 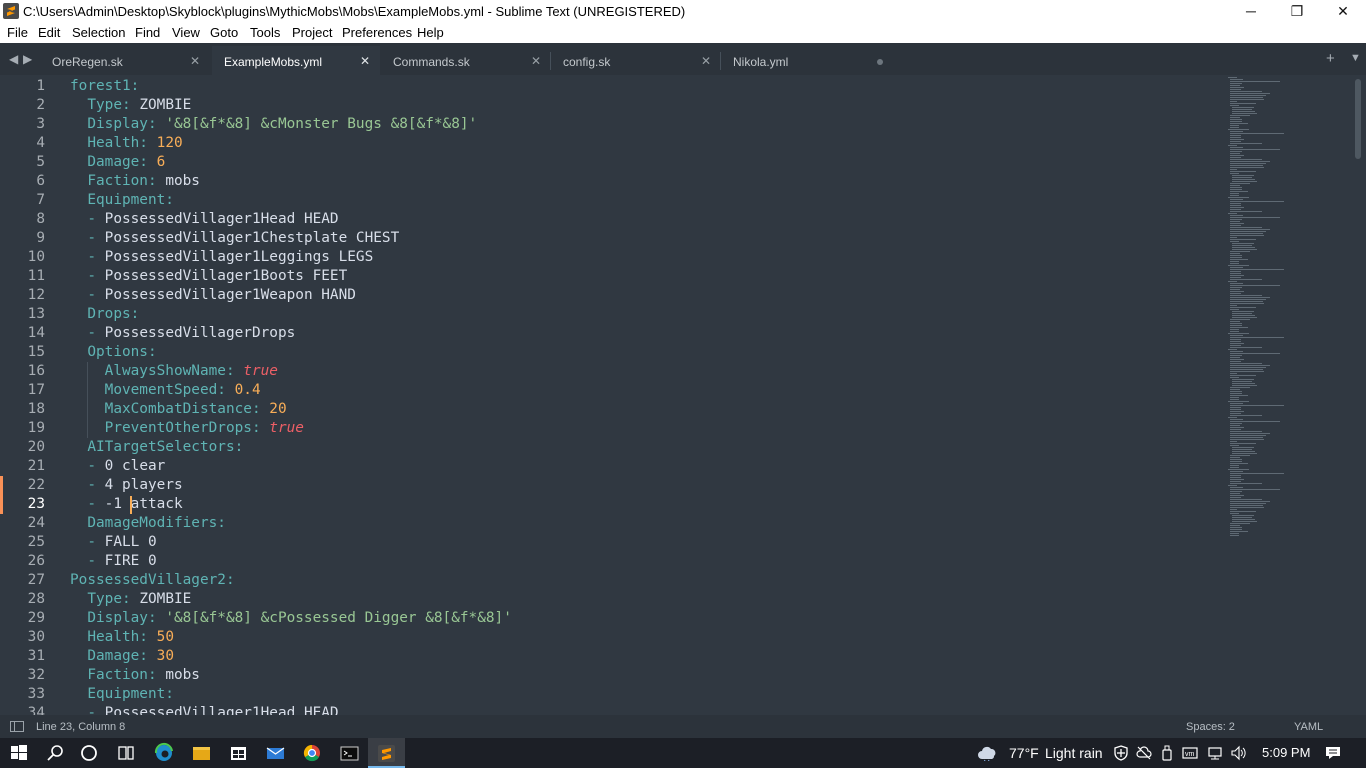 What do you see at coordinates (296, 60) in the screenshot?
I see `tab-examplemobs: ExampleMobs.yml ✕` at bounding box center [296, 60].